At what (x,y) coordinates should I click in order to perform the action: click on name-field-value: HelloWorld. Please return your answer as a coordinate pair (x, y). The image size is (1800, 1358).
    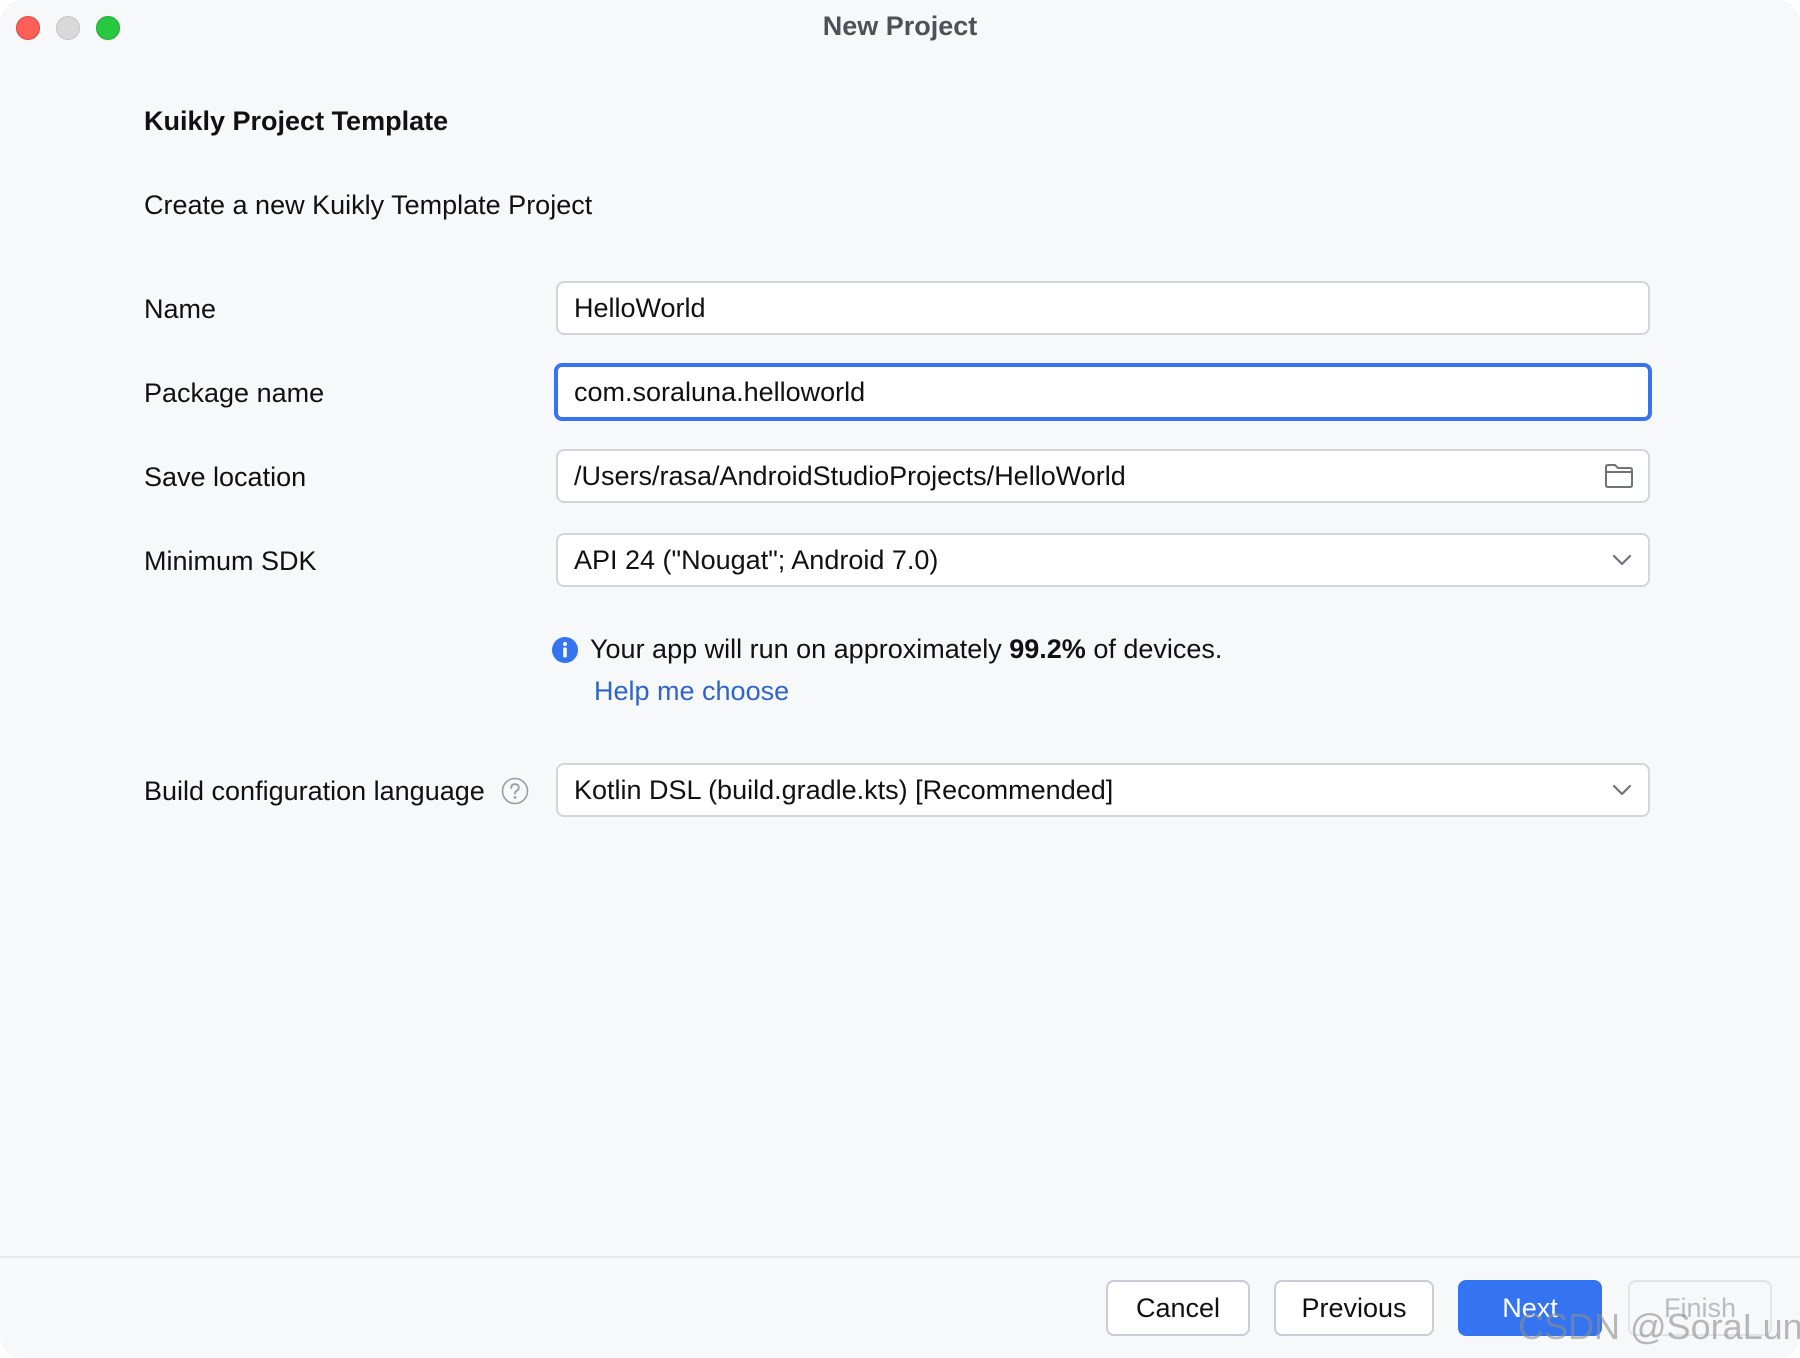
    Looking at the image, I should click on (640, 308).